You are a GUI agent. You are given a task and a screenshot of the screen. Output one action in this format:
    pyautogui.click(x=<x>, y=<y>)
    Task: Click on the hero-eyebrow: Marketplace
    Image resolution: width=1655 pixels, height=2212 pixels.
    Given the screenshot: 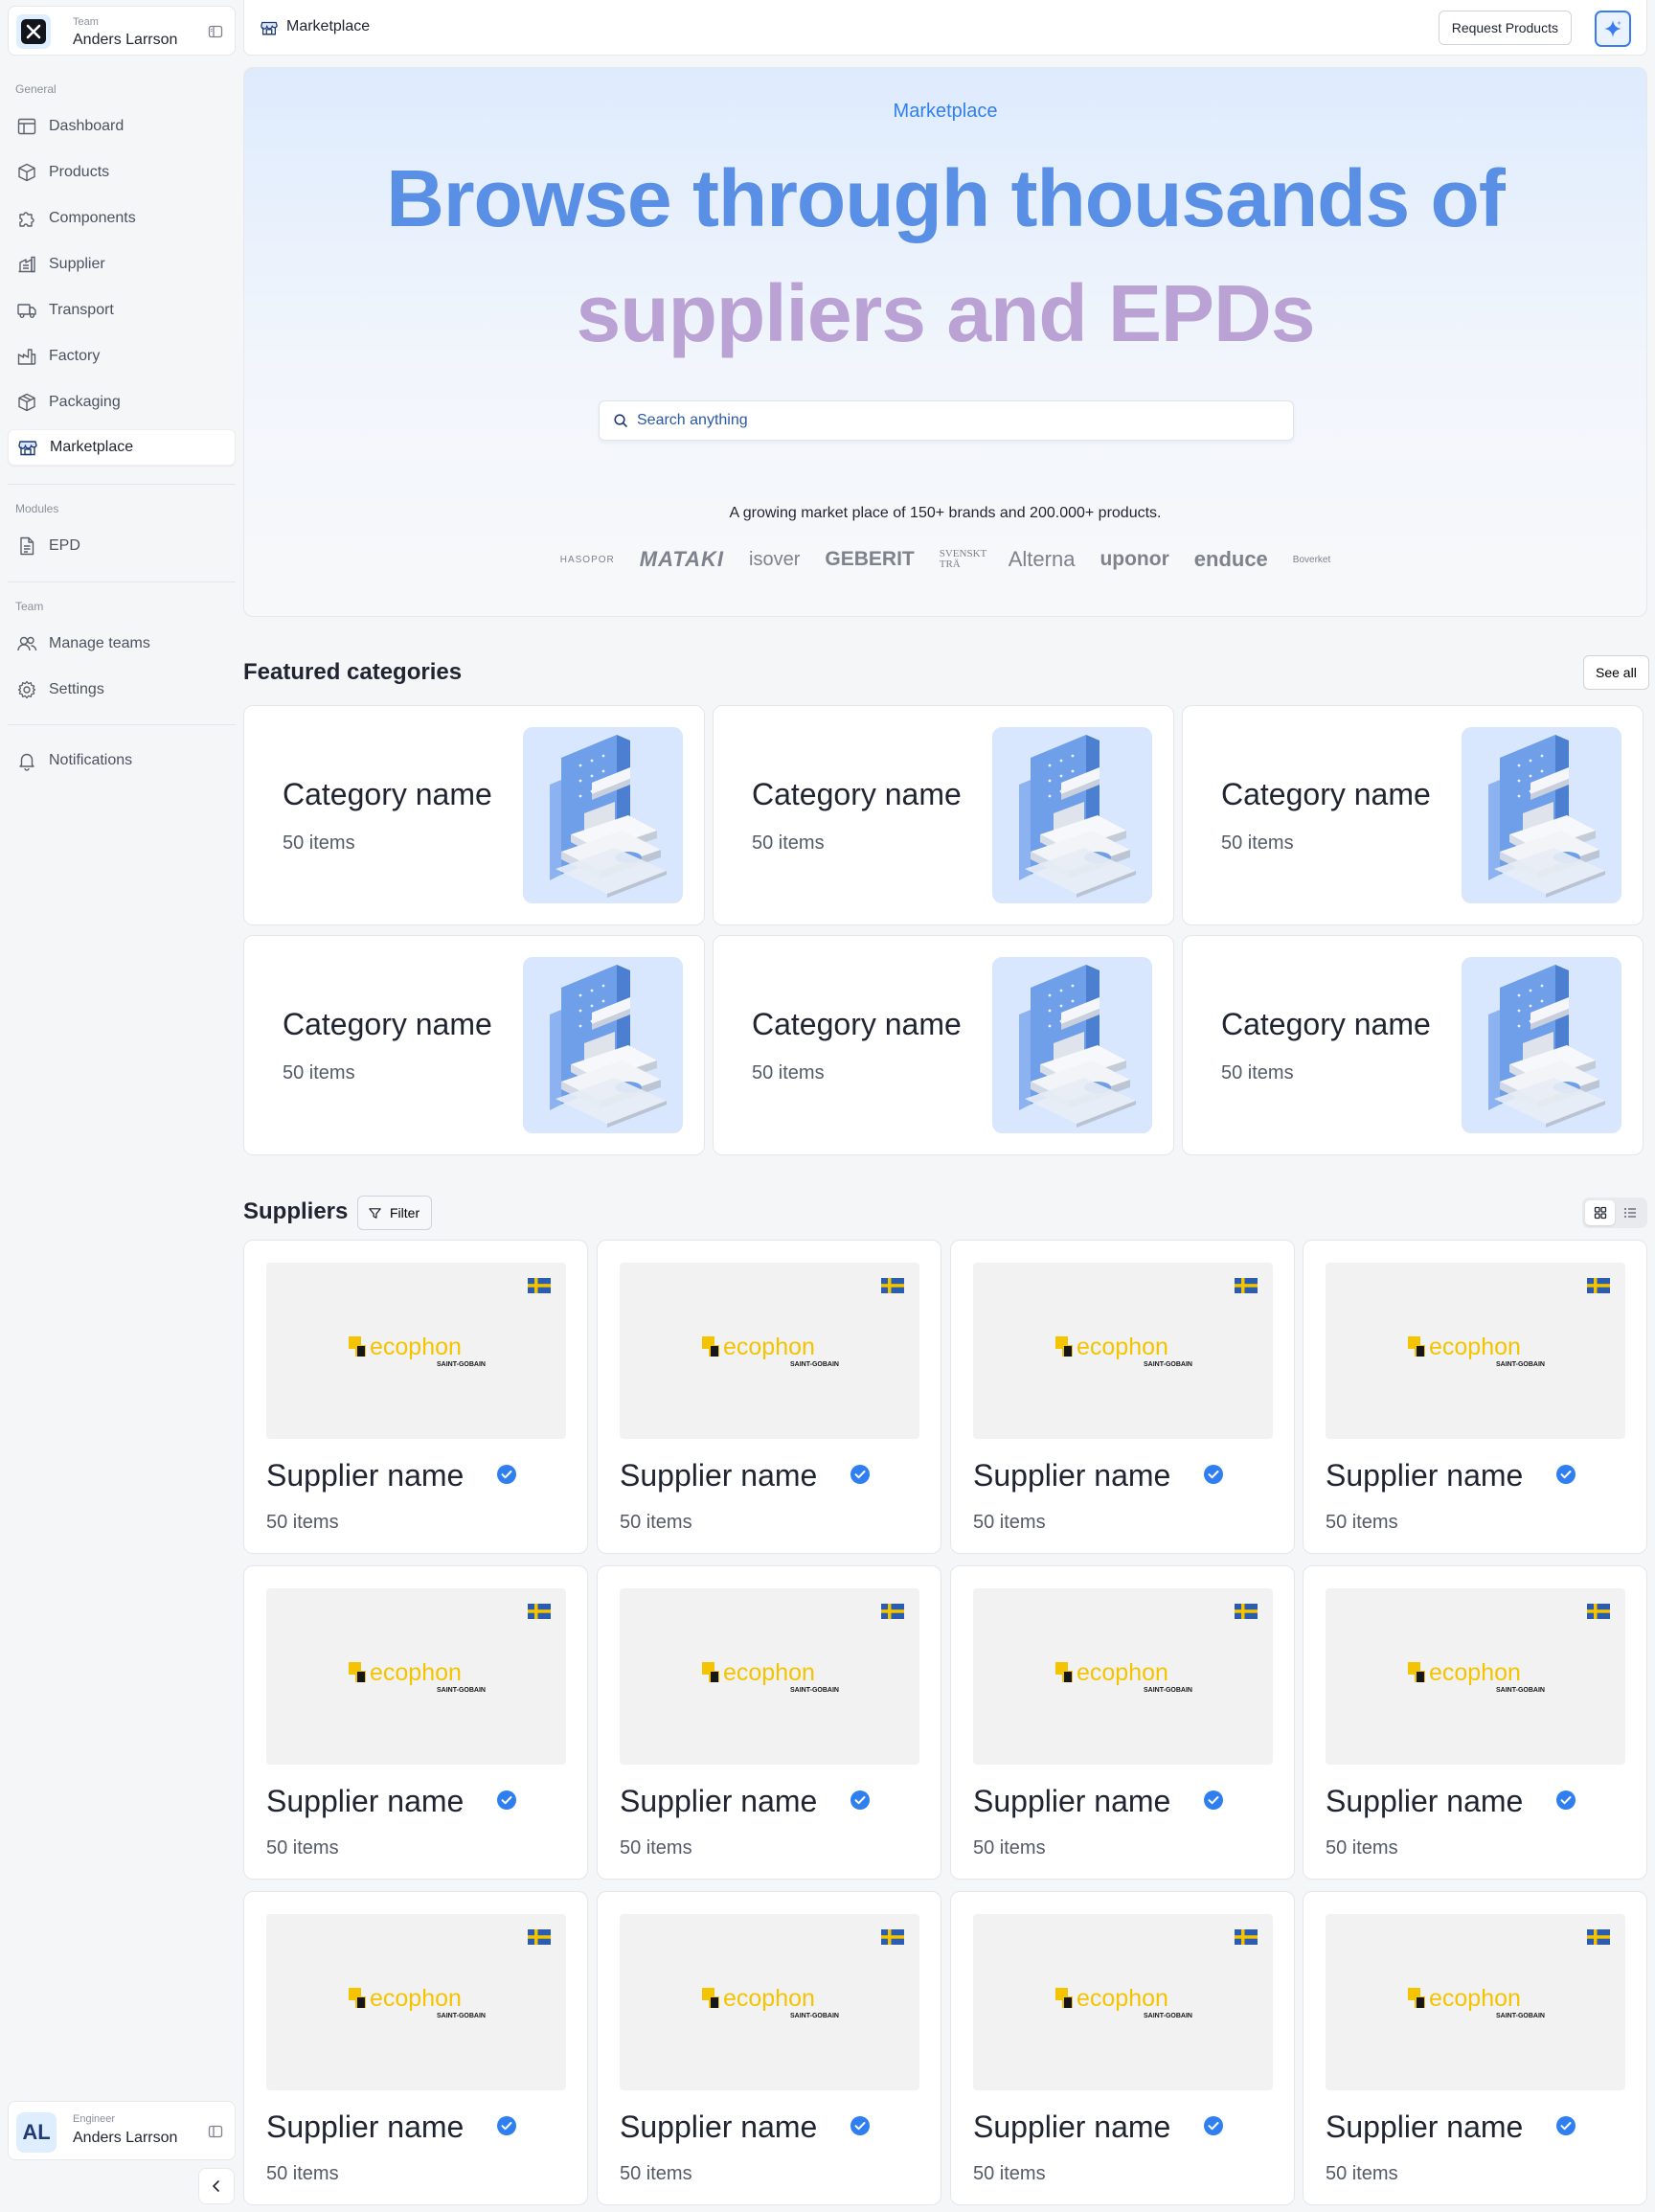 What is the action you would take?
    pyautogui.click(x=945, y=111)
    